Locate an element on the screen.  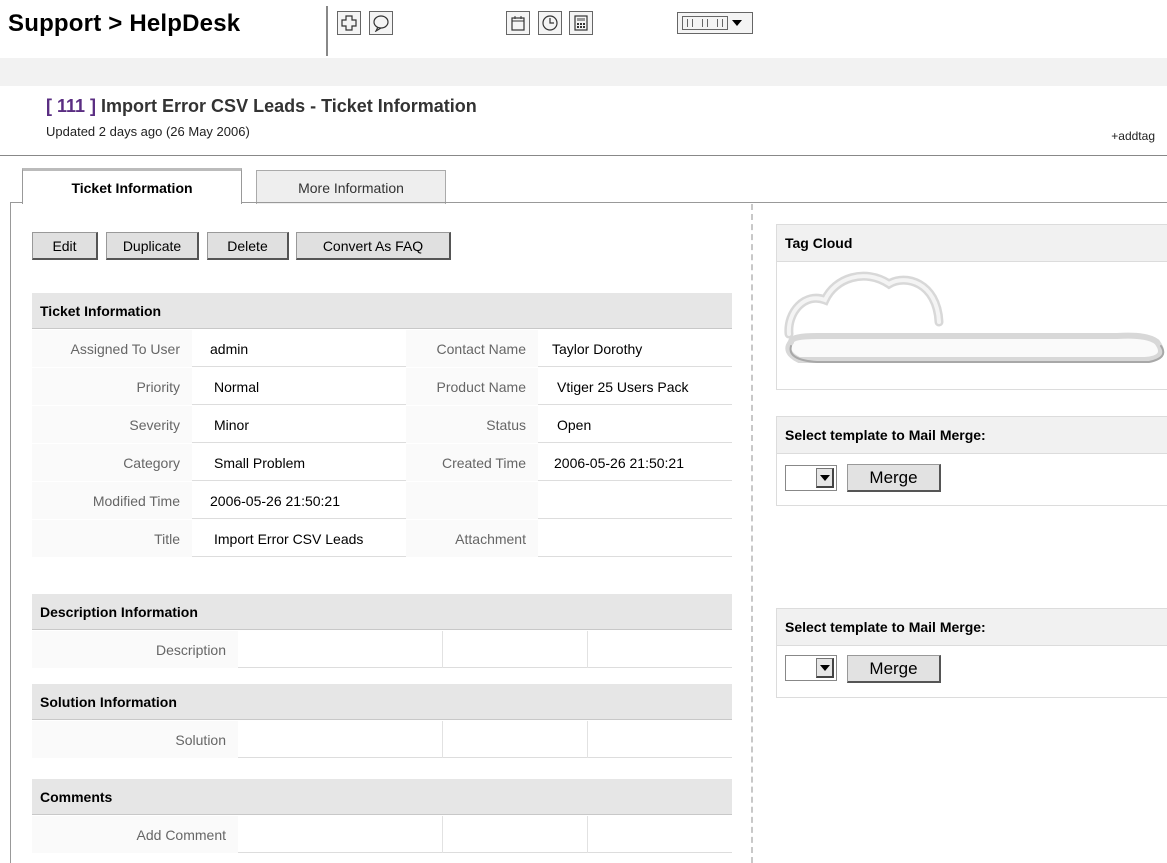
merge-button-1: Merge is located at coordinates (894, 478).